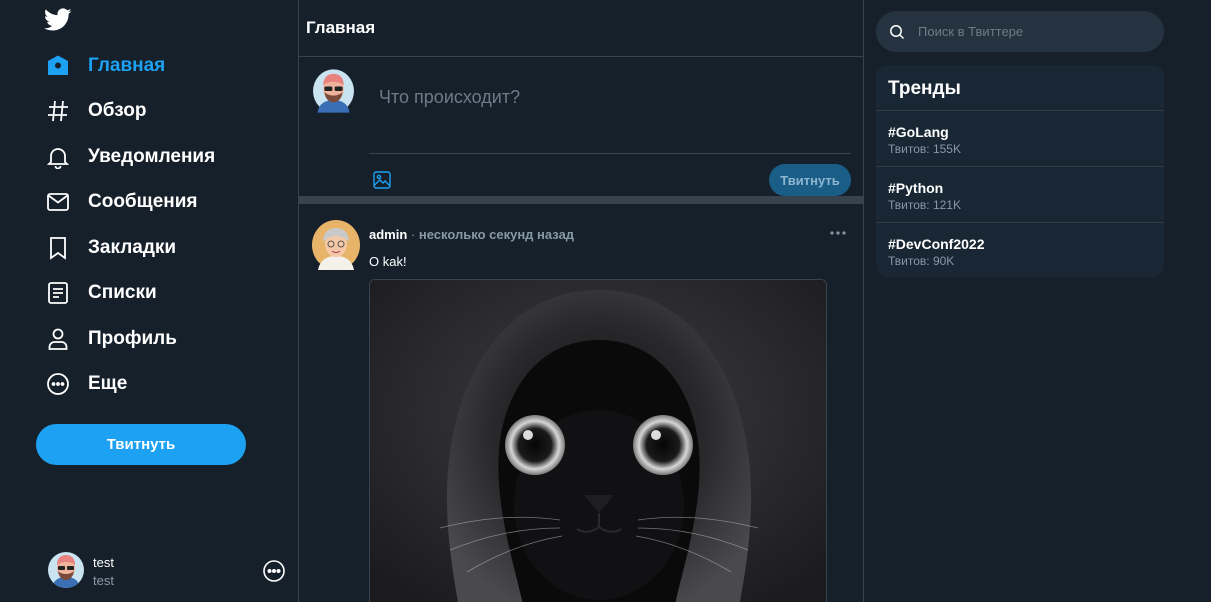 The height and width of the screenshot is (602, 1211). What do you see at coordinates (117, 110) in the screenshot?
I see `nav-label: Обзор` at bounding box center [117, 110].